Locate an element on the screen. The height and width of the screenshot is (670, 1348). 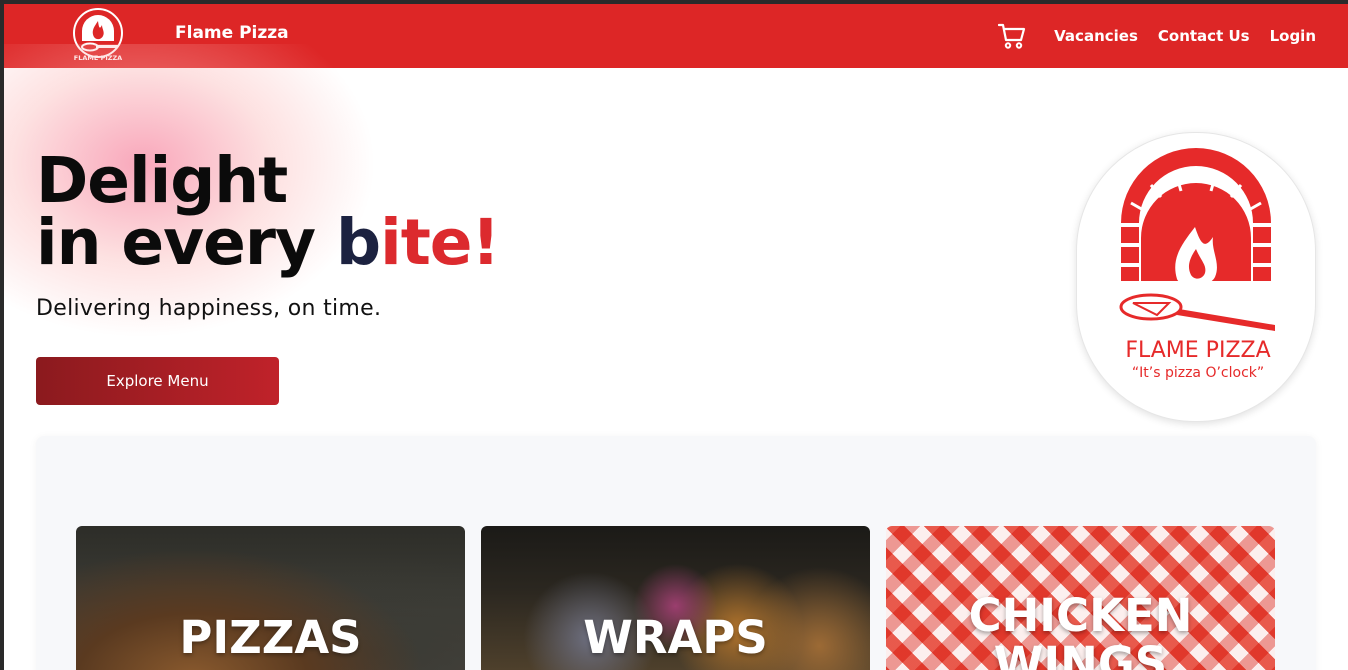
hero-title-line2-prefix: in every is located at coordinates (186, 242).